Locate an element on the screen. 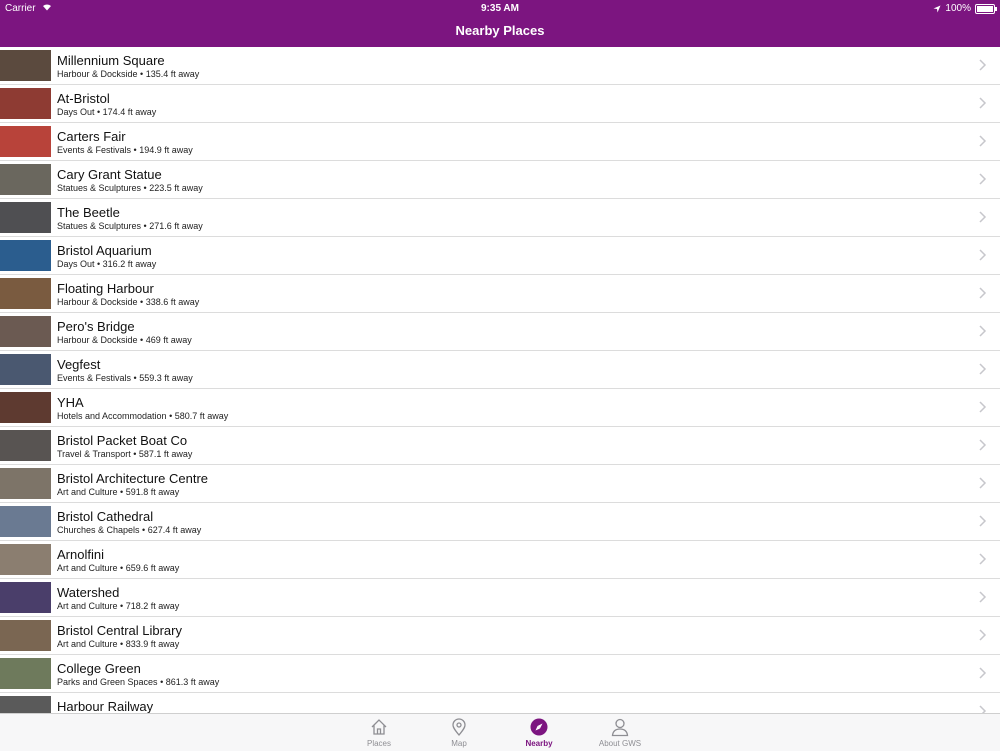 This screenshot has width=1000, height=751. status-time: 9:35 AM is located at coordinates (500, 8).